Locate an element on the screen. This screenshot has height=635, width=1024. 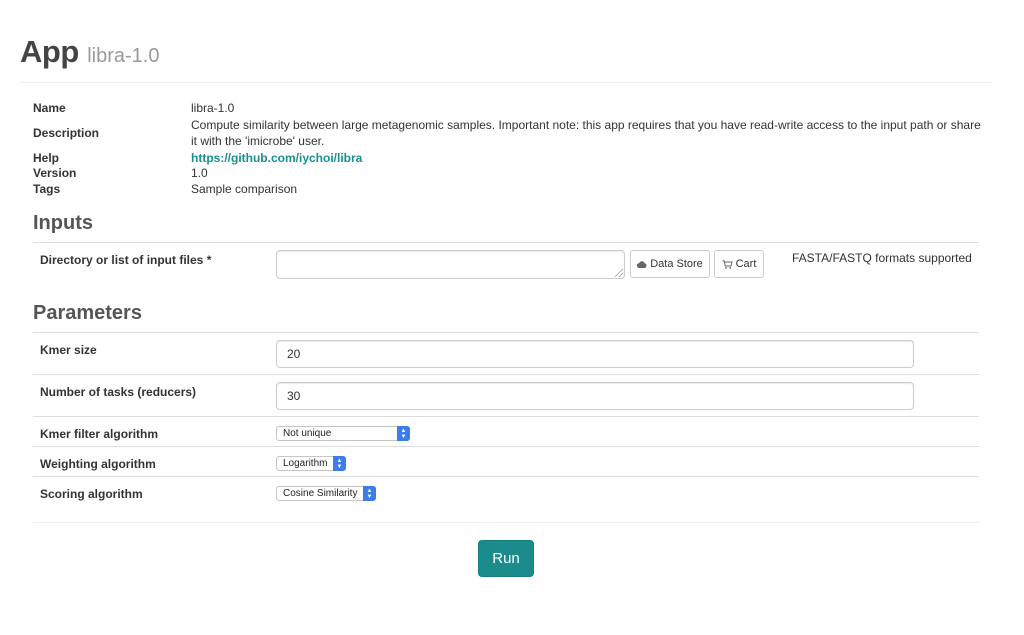
name-label: Name is located at coordinates (49, 108).